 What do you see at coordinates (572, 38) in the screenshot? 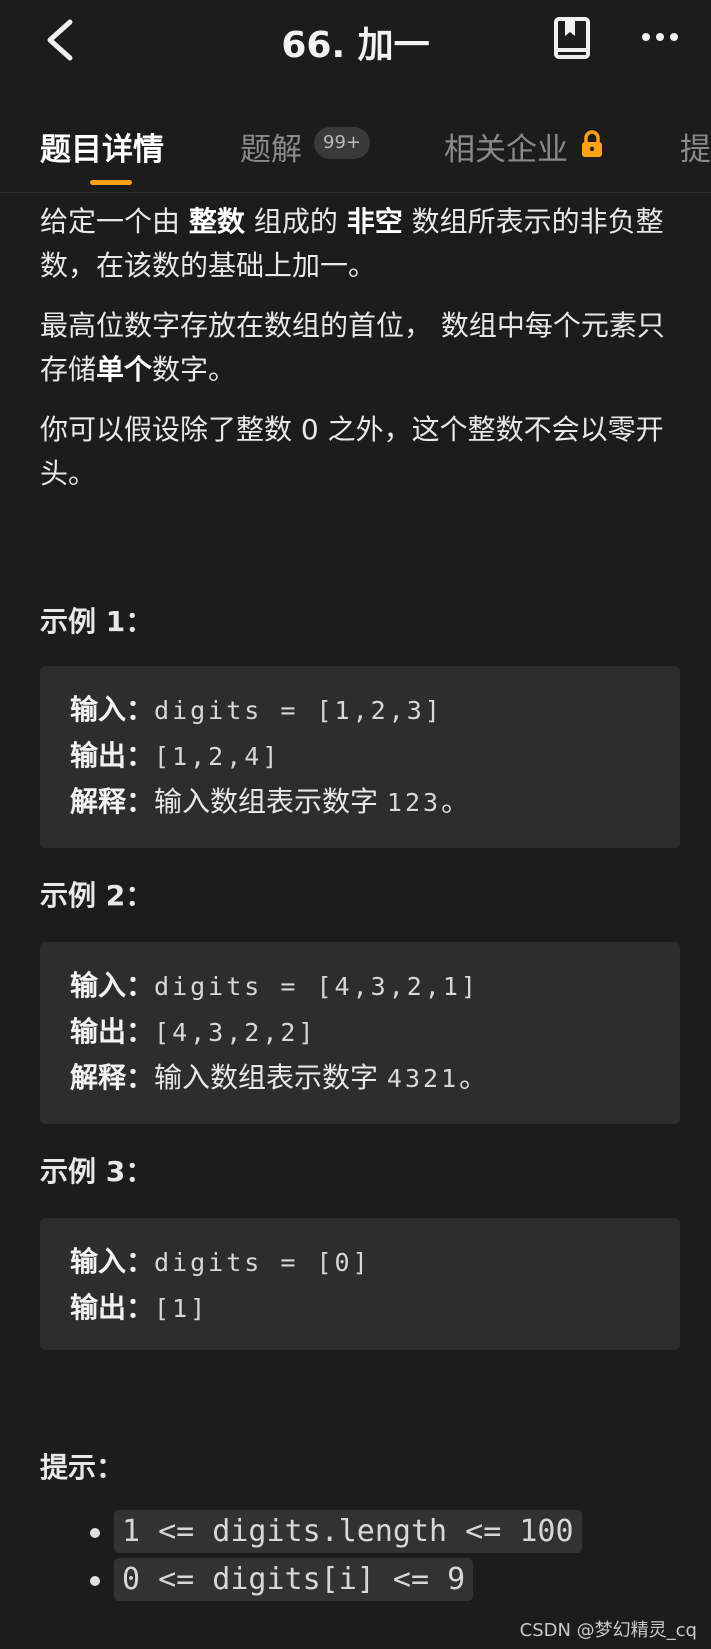
I see `book-icon` at bounding box center [572, 38].